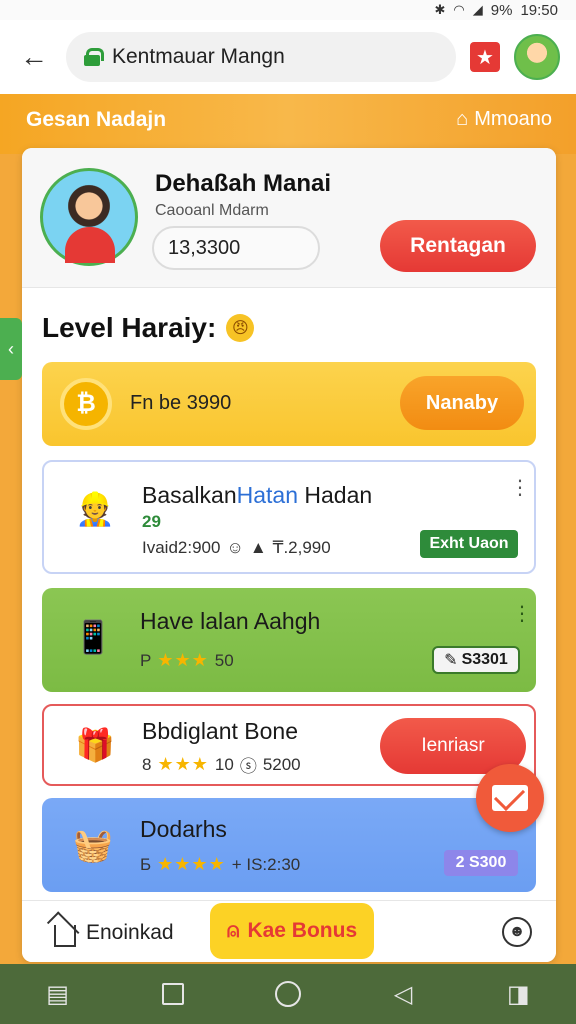 Image resolution: width=576 pixels, height=1024 pixels. What do you see at coordinates (266, 864) in the screenshot?
I see `task-meta-value: + IS:2:30` at bounding box center [266, 864].